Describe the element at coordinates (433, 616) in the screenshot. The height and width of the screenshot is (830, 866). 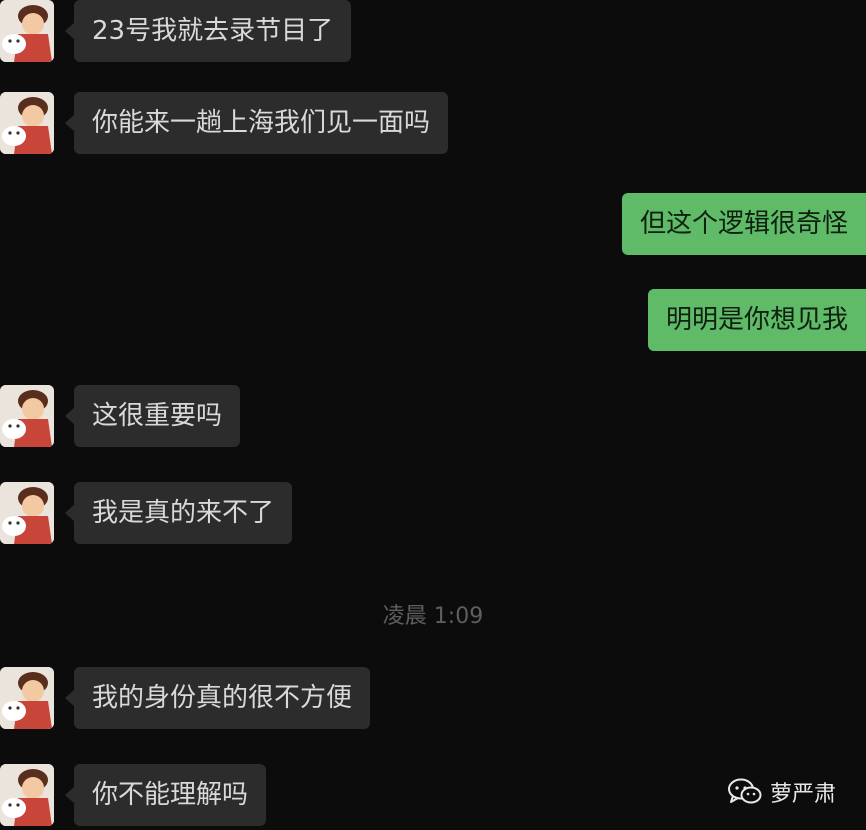
I see `message-timestamp: 凌晨 1:09` at that location.